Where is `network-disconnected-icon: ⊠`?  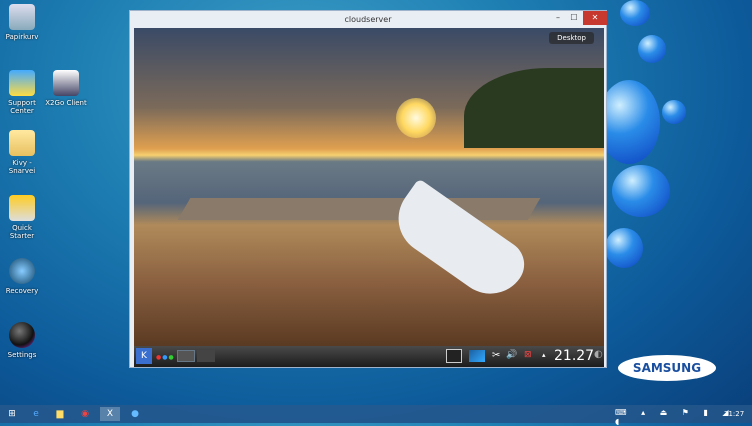 network-disconnected-icon: ⊠ is located at coordinates (528, 355).